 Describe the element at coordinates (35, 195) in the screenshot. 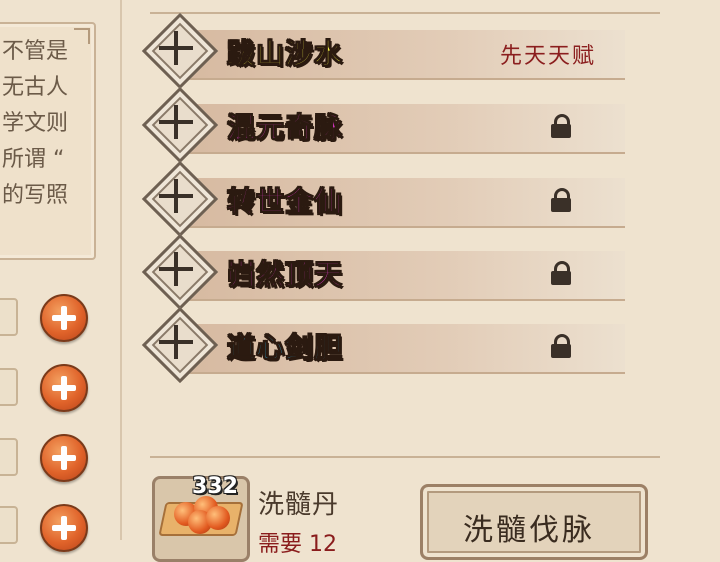

I see `description-line: 的写照` at that location.